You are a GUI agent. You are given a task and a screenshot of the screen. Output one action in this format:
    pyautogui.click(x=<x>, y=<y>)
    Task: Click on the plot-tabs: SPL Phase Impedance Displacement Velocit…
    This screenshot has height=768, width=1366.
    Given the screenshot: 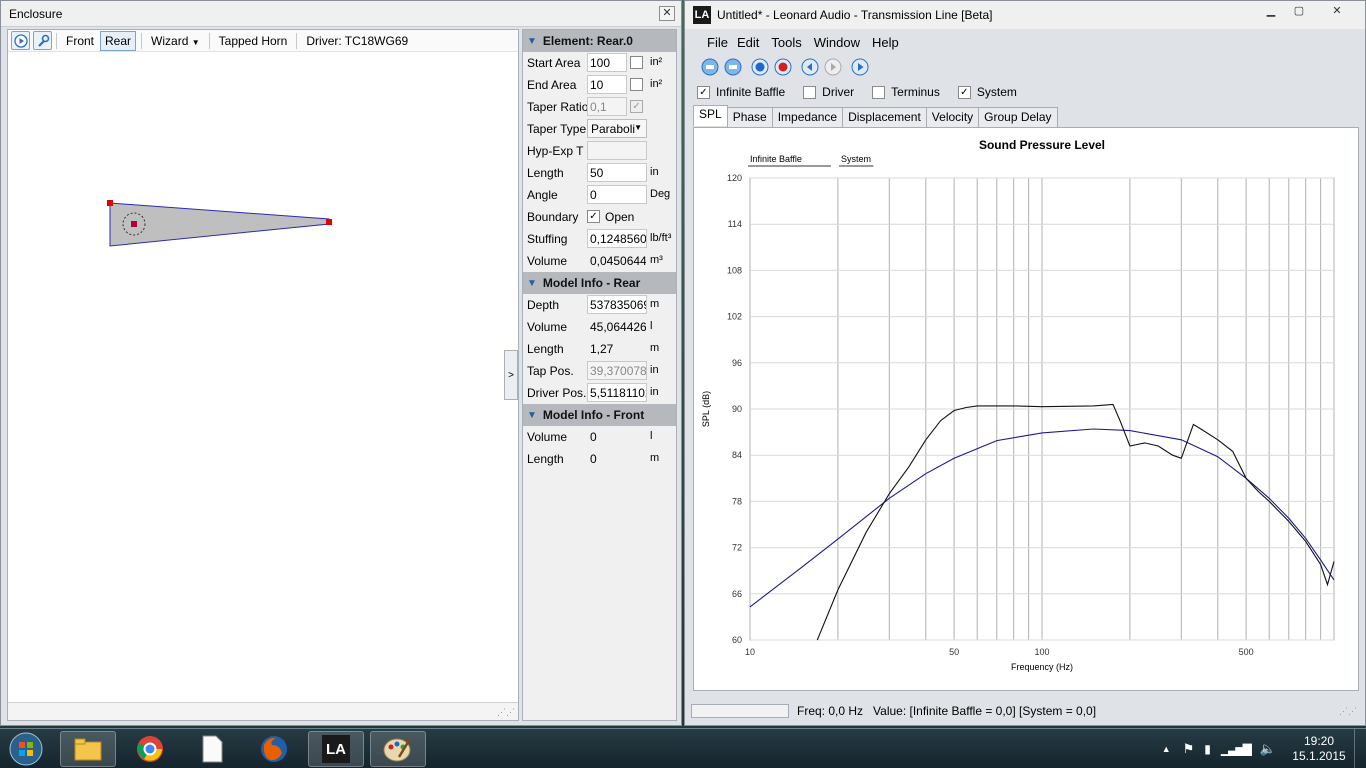 What is the action you would take?
    pyautogui.click(x=875, y=116)
    